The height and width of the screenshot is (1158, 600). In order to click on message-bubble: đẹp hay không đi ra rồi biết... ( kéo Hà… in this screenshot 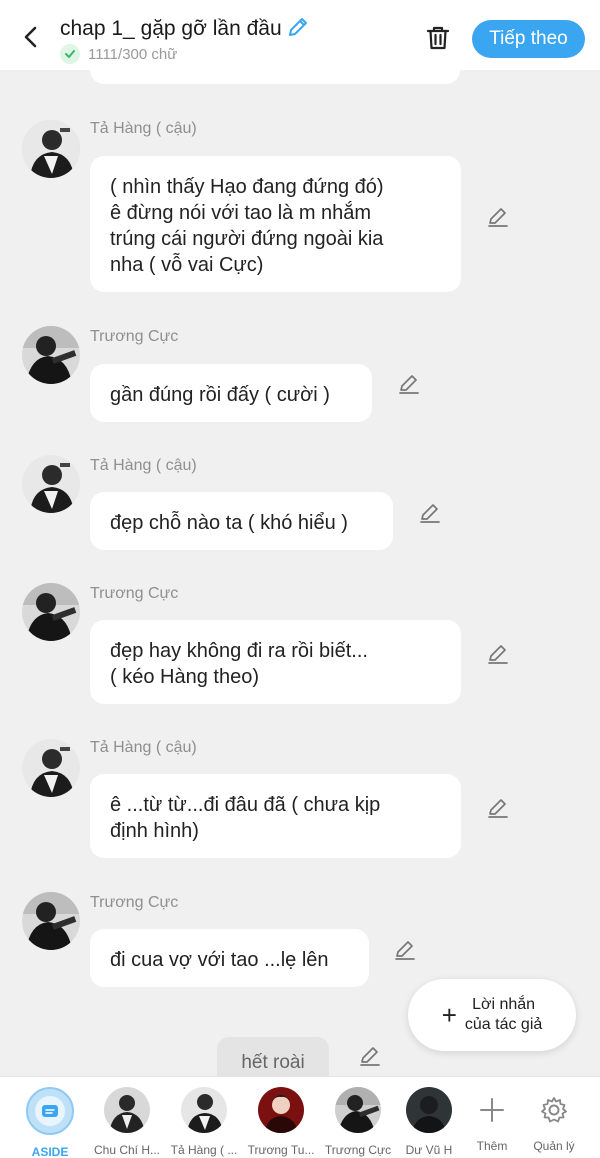, I will do `click(275, 662)`.